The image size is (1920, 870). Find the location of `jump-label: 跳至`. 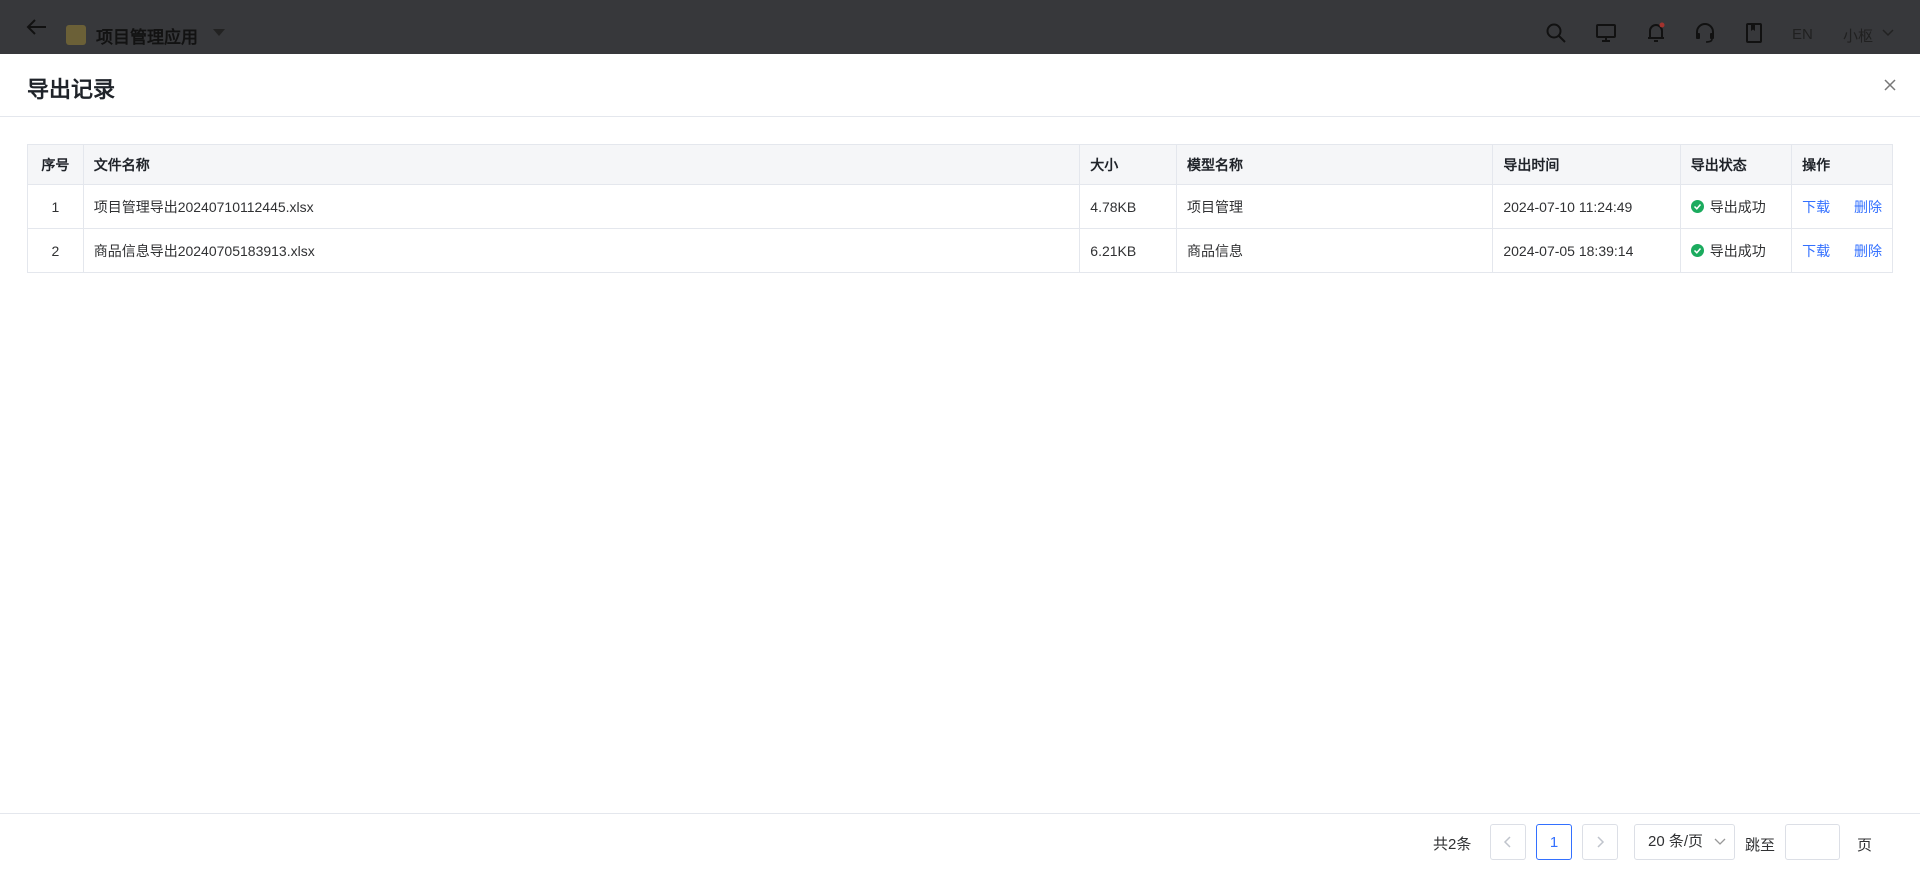

jump-label: 跳至 is located at coordinates (1760, 845).